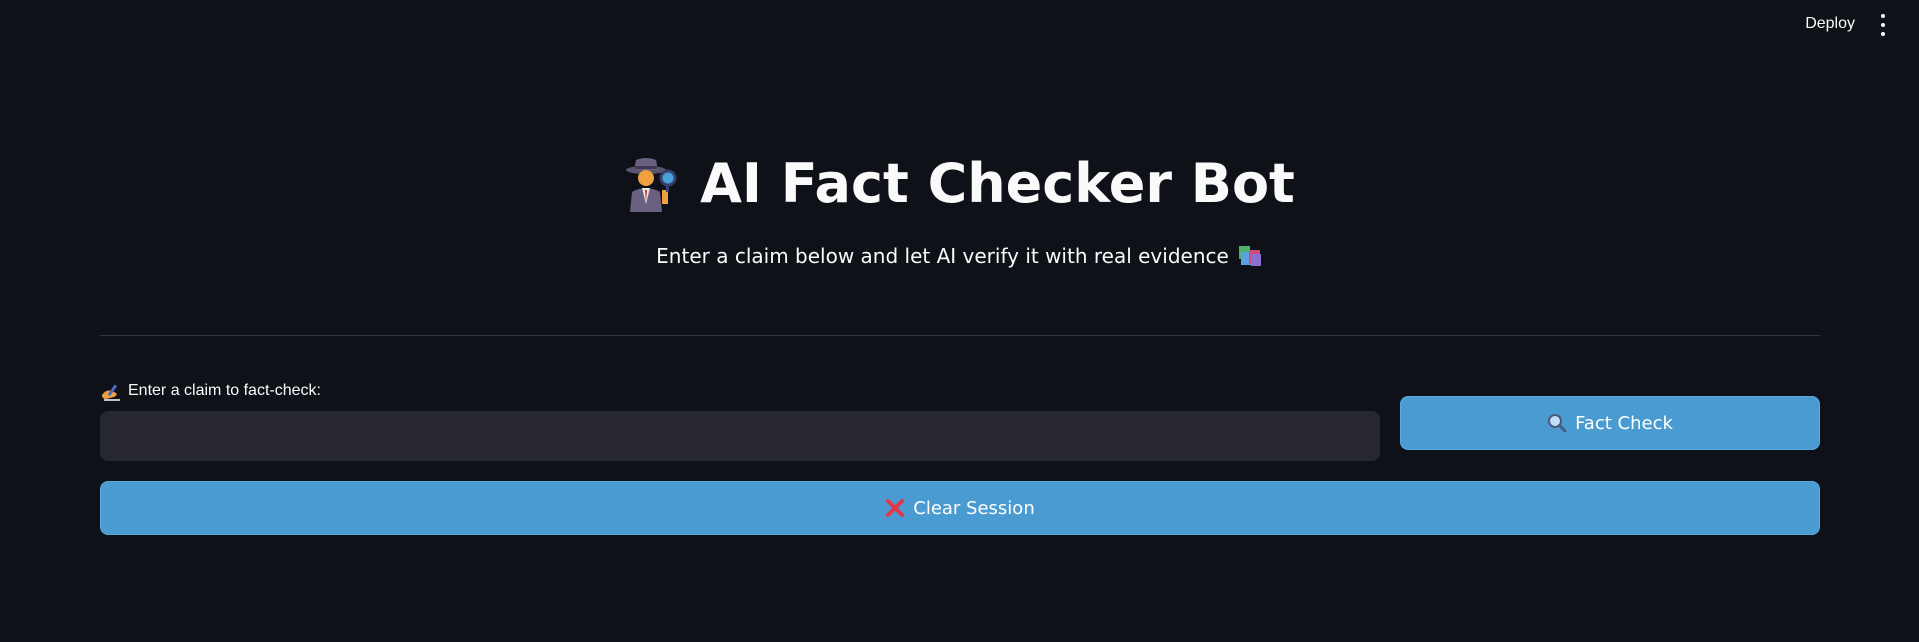 The image size is (1919, 642). Describe the element at coordinates (1624, 423) in the screenshot. I see `fact-check-label: Fact Check` at that location.